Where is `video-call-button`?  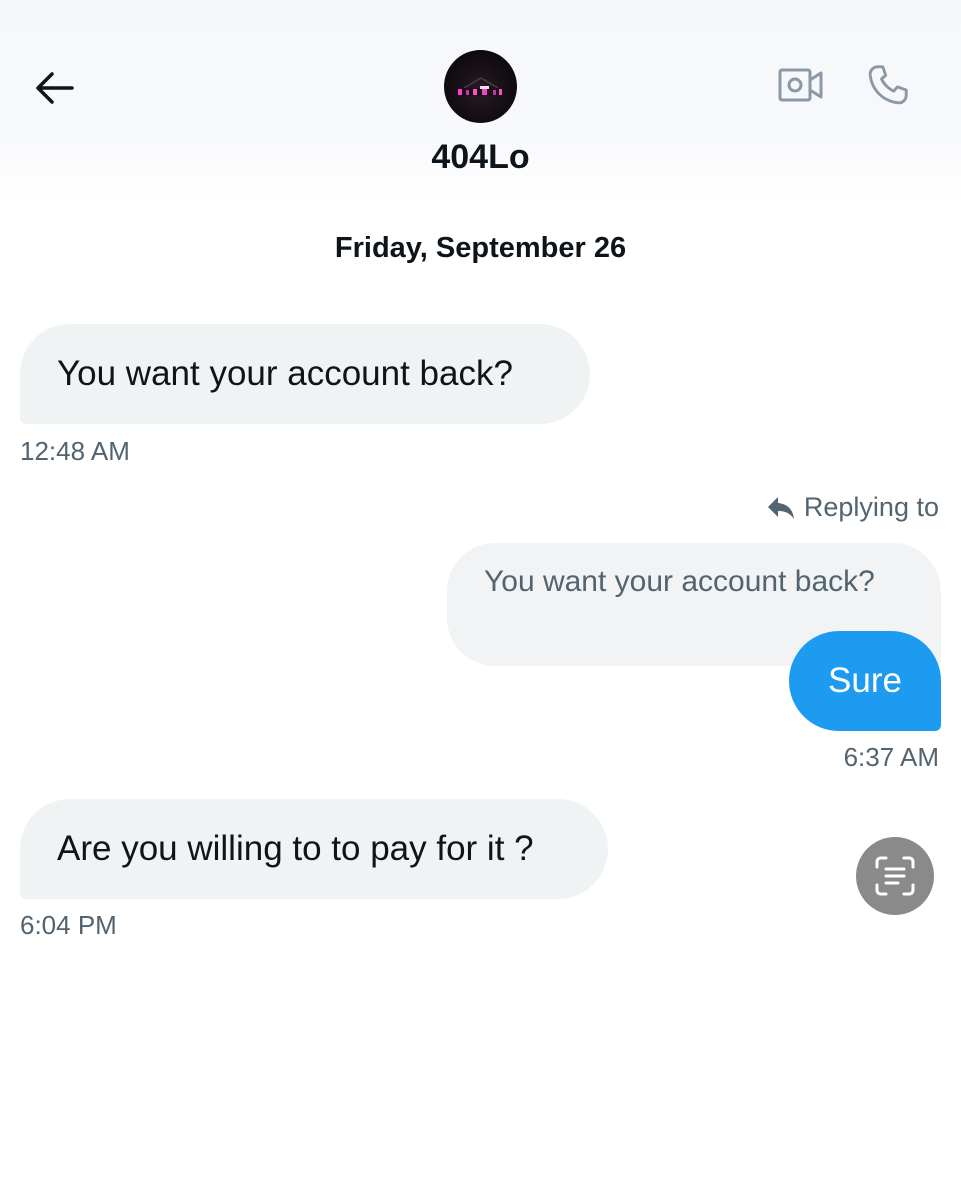 video-call-button is located at coordinates (801, 85).